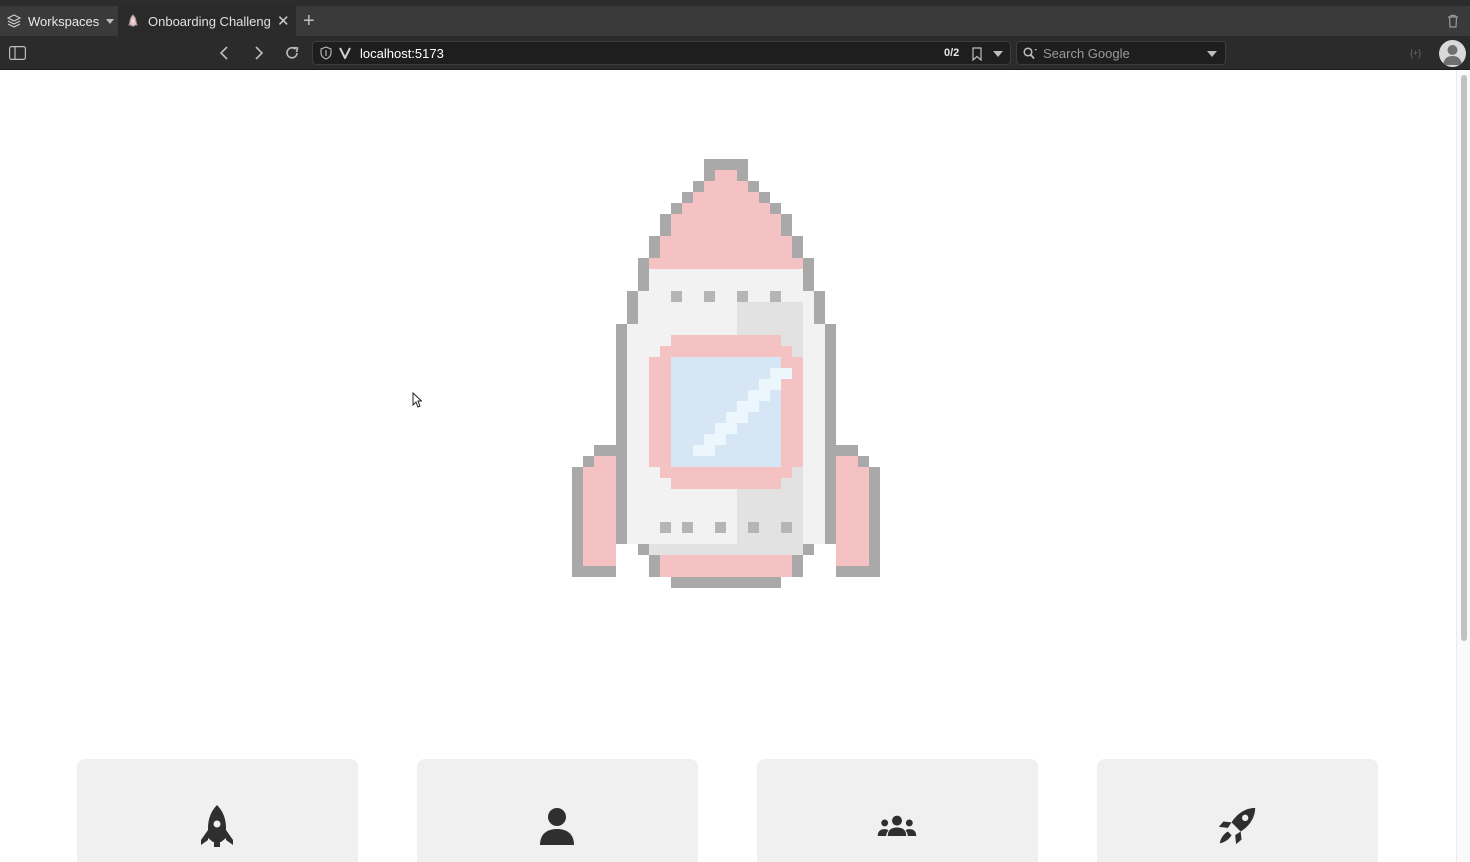 The height and width of the screenshot is (862, 1470). What do you see at coordinates (14, 21) in the screenshot?
I see `workspaces-layers-icon` at bounding box center [14, 21].